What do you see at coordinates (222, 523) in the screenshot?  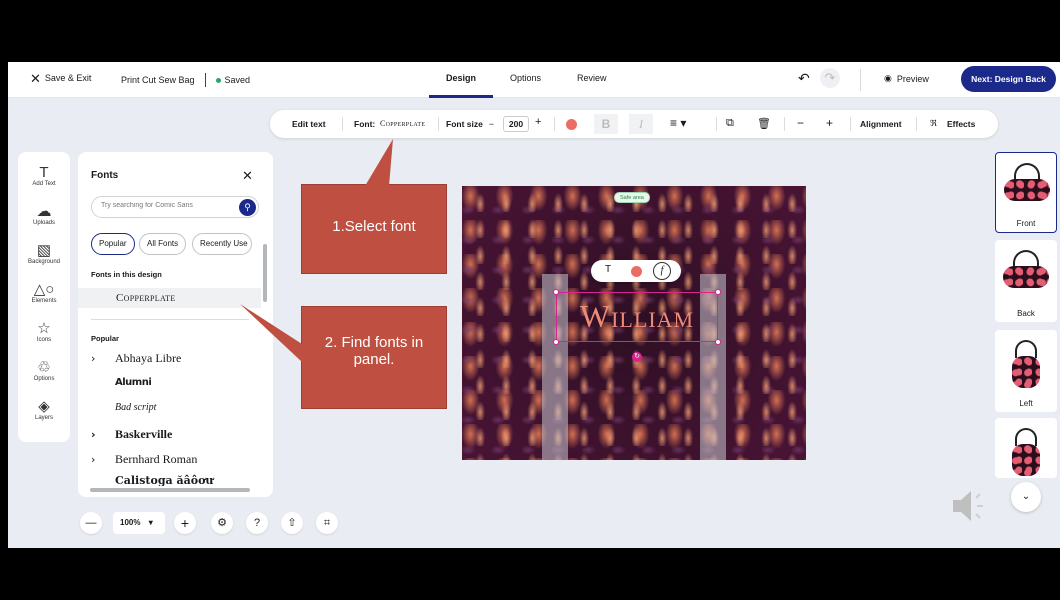 I see `settings-icon: ⚙` at bounding box center [222, 523].